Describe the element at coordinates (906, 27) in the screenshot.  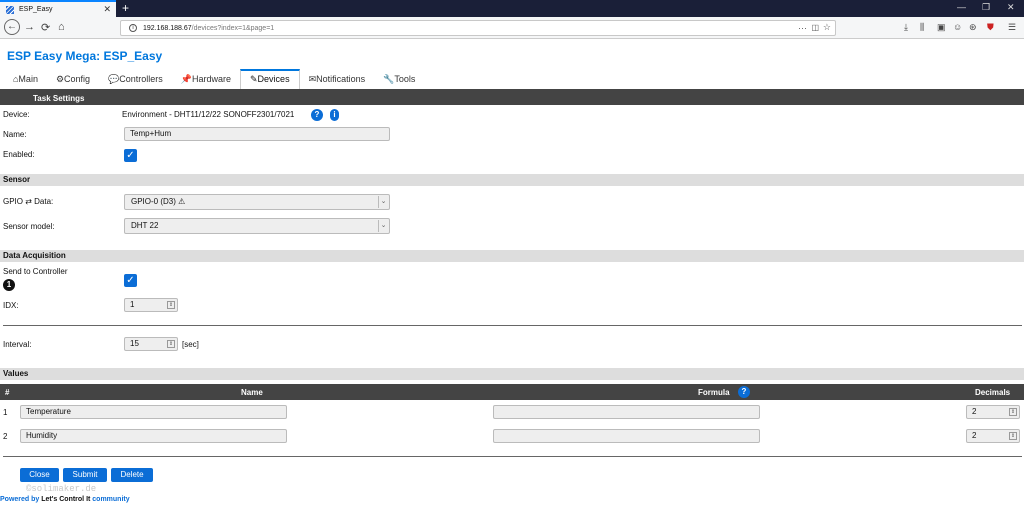
I see `downloads-icon: ⤓` at that location.